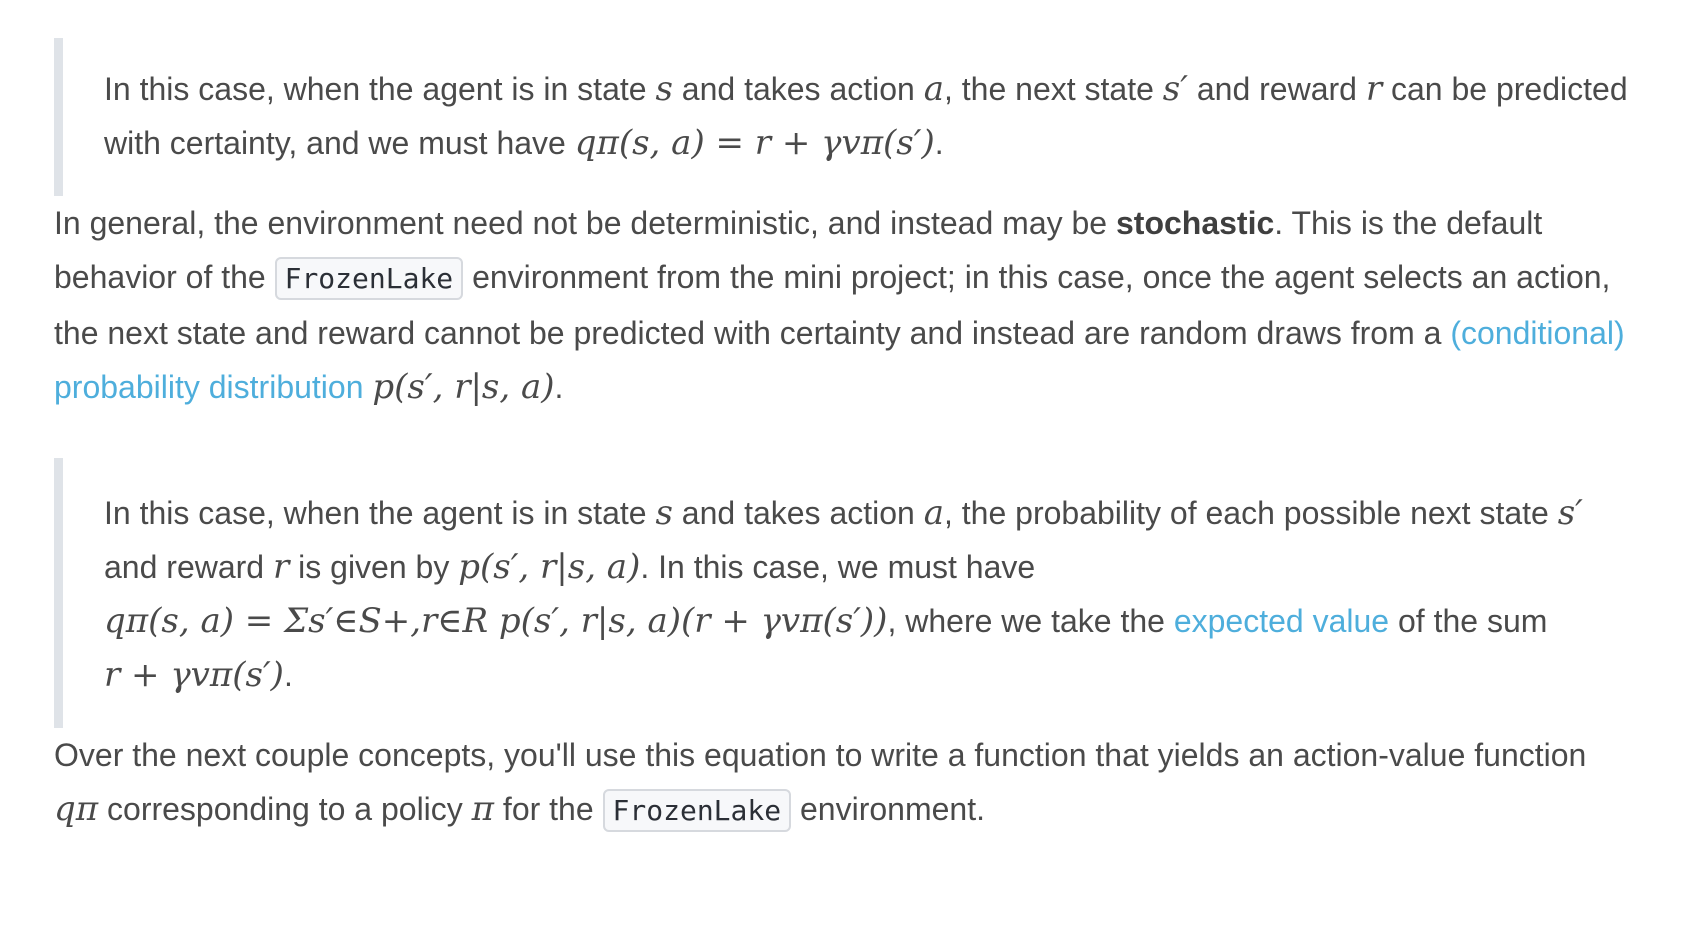 The height and width of the screenshot is (938, 1694). I want to click on paragraph-text: corresponding to a policy, so click(285, 809).